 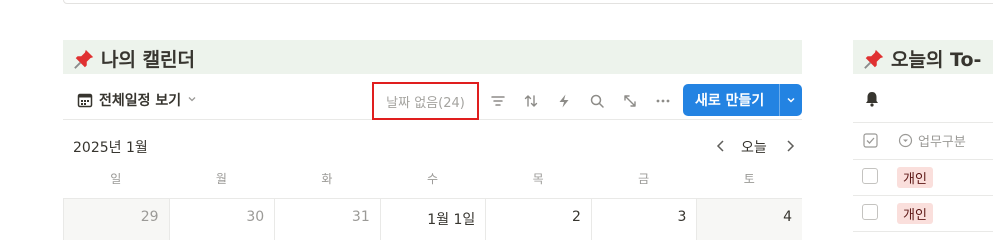 I want to click on todo-title-wrap: 오늘의 To-, so click(x=922, y=58).